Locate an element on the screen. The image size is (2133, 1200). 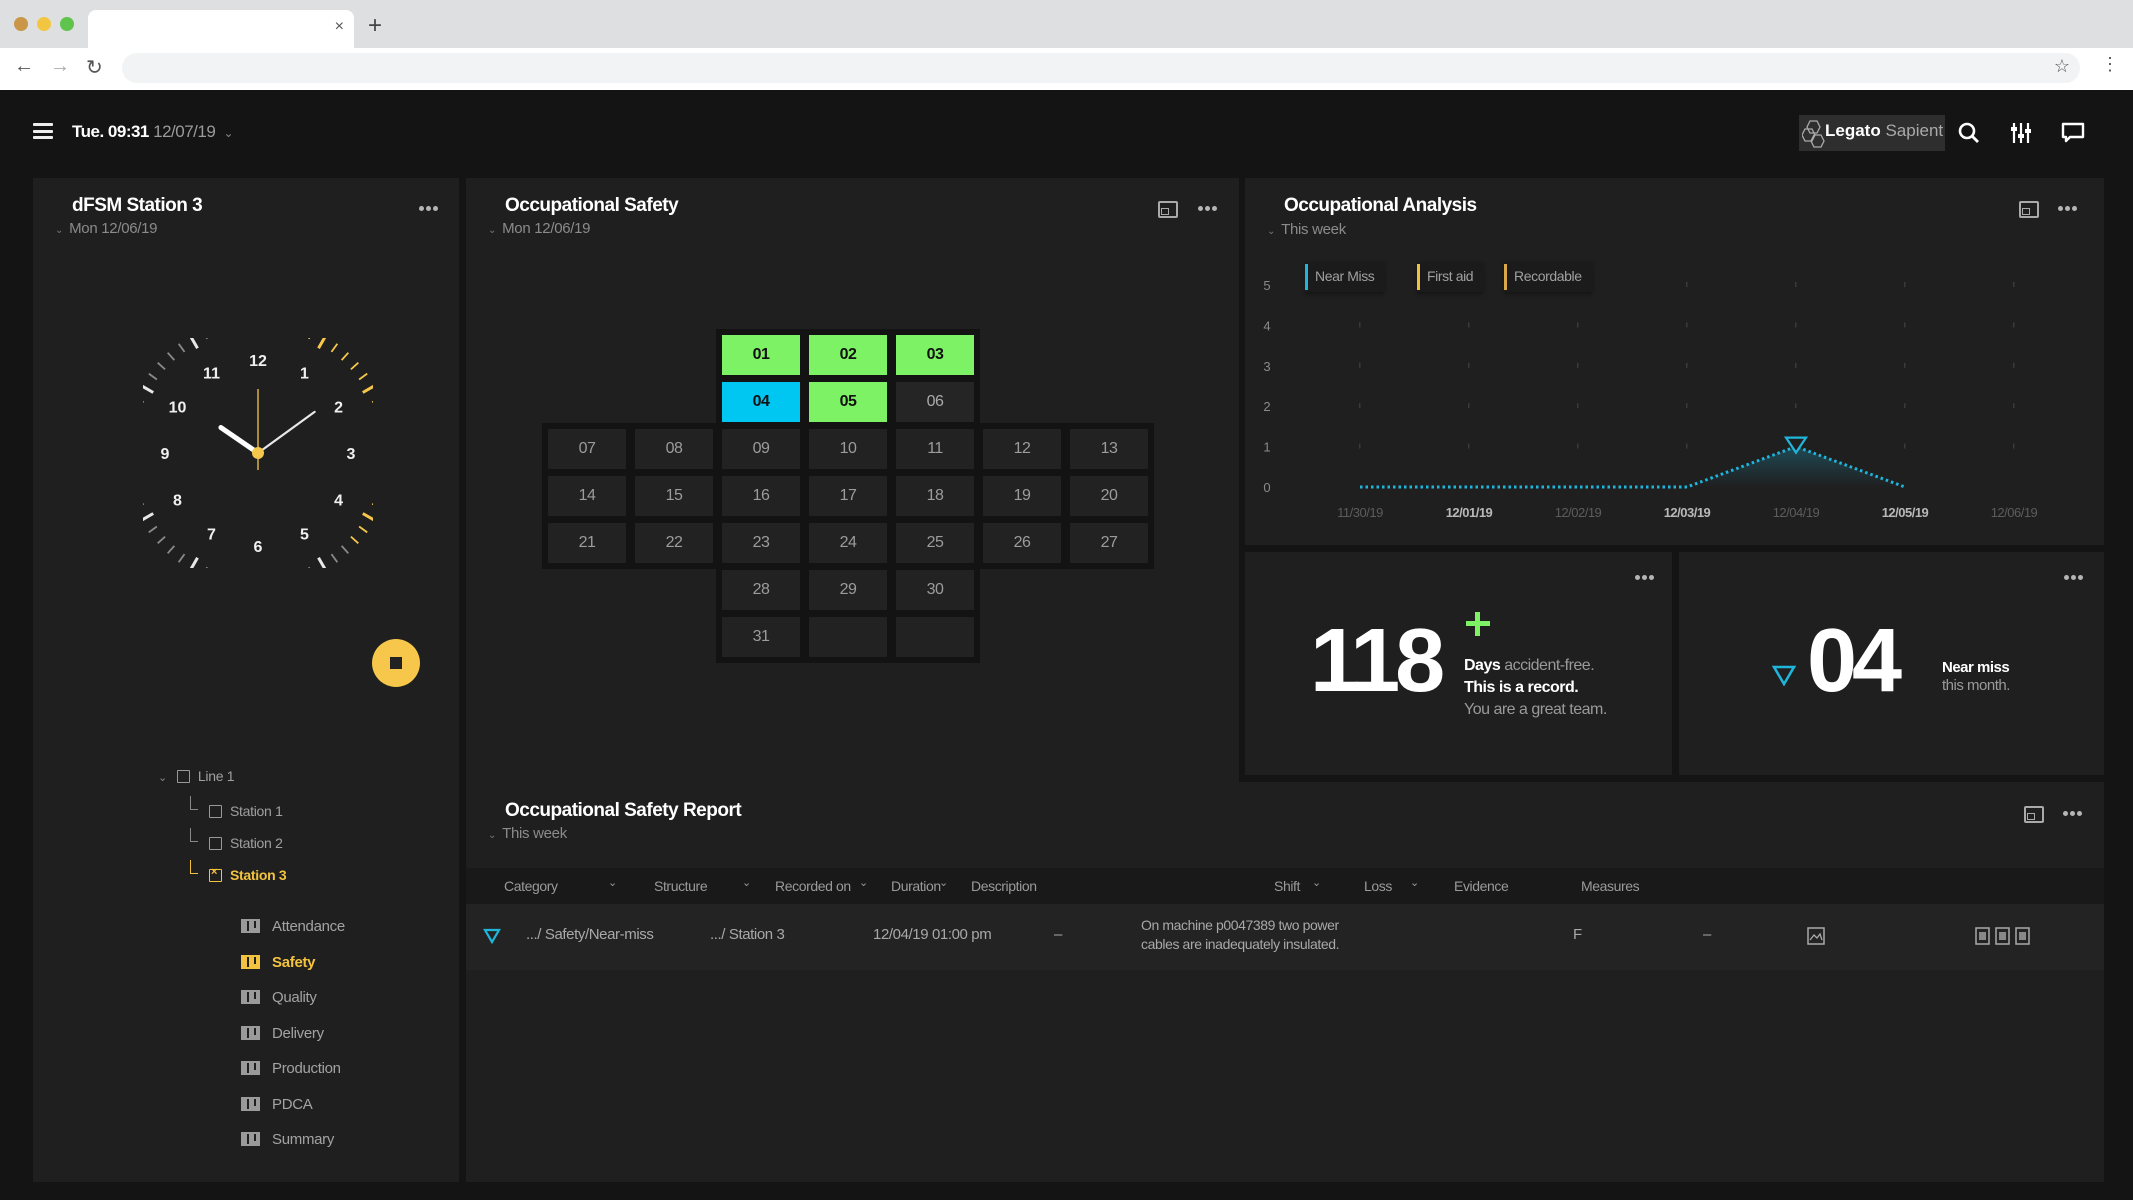
column-header-description: Description is located at coordinates (1004, 886).